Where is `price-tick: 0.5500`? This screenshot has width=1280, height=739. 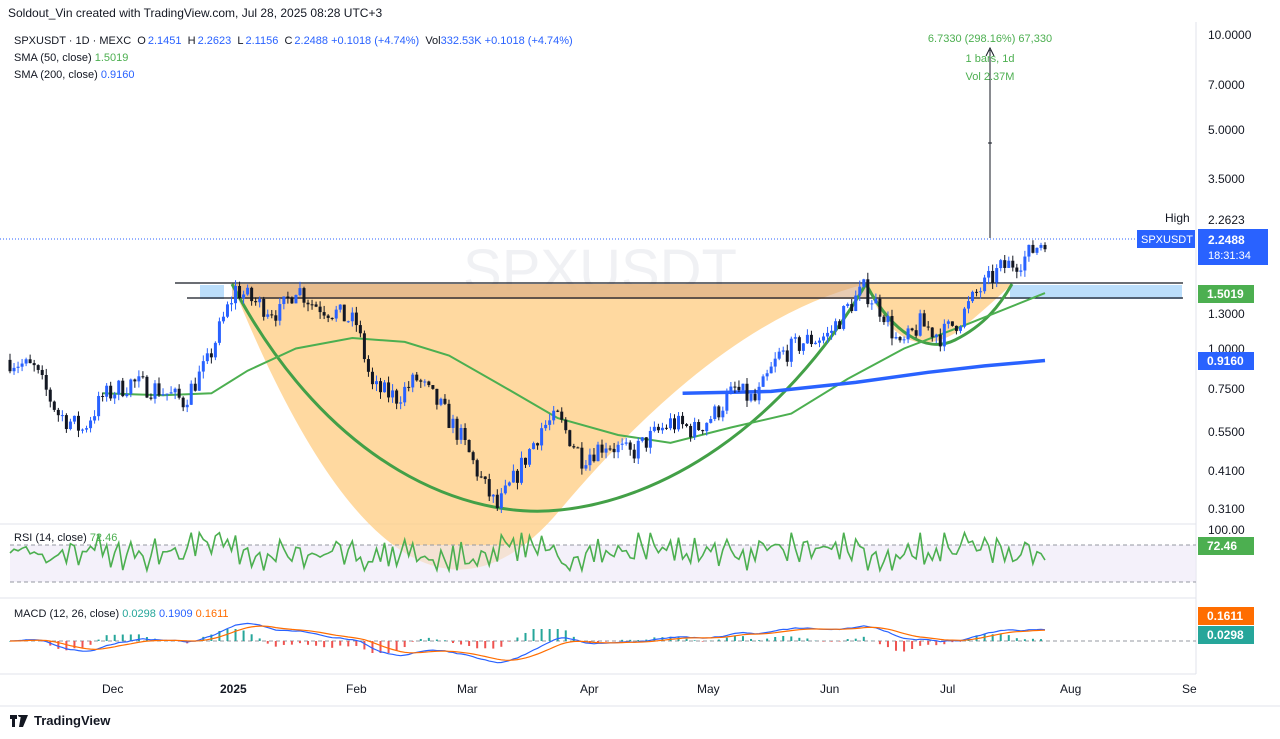
price-tick: 0.5500 is located at coordinates (1226, 432).